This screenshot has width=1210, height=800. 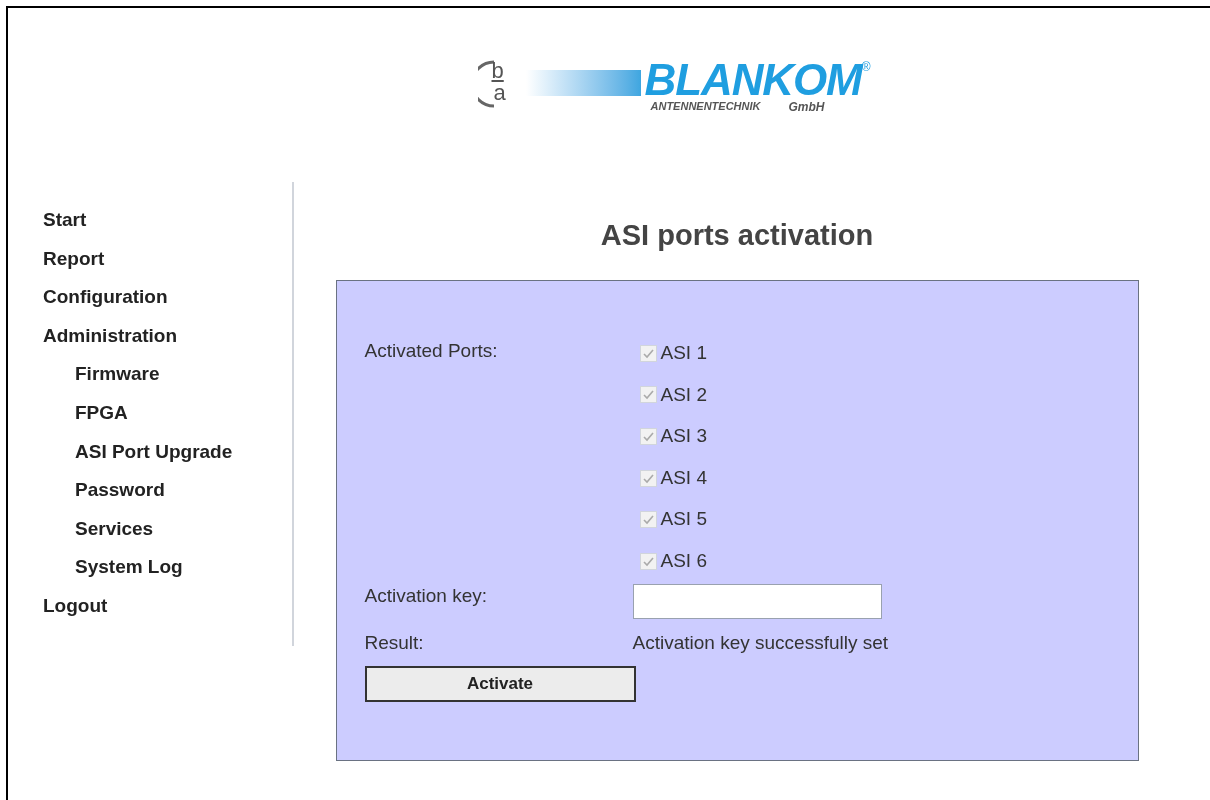 I want to click on result-text: Activation key successfully set, so click(x=761, y=643).